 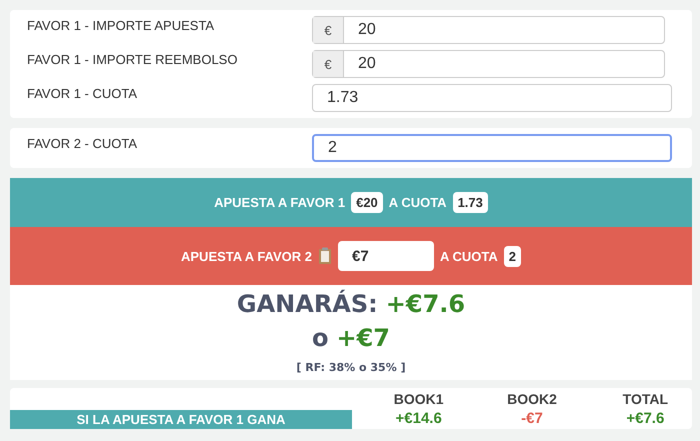 I want to click on row-label: SI LA APUESTA A FAVOR 1 GANA, so click(x=181, y=419).